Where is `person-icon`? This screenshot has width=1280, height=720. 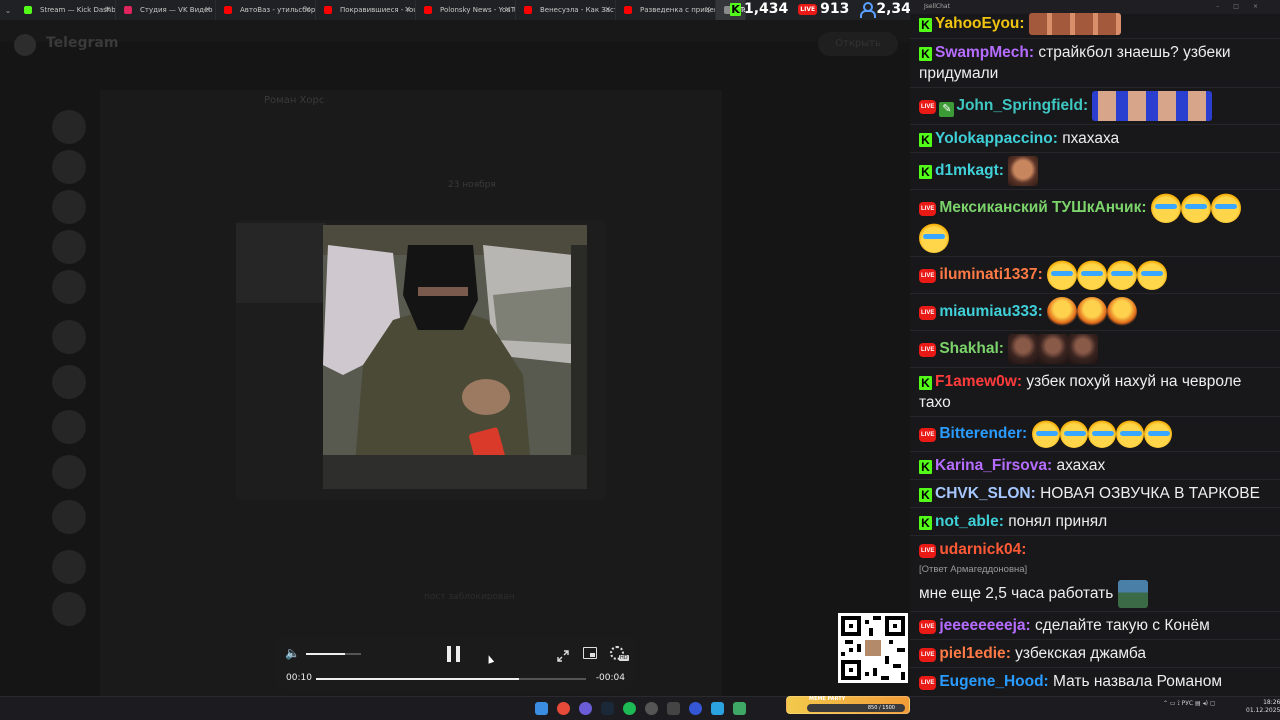
person-icon is located at coordinates (868, 10).